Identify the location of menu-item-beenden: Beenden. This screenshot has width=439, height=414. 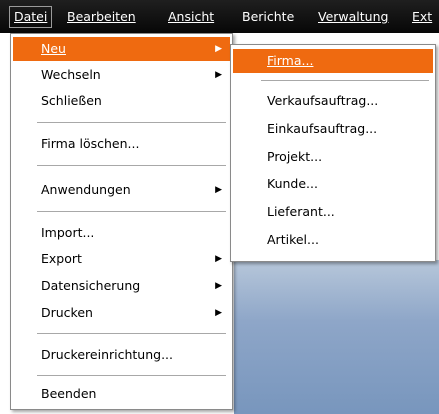
(121, 394).